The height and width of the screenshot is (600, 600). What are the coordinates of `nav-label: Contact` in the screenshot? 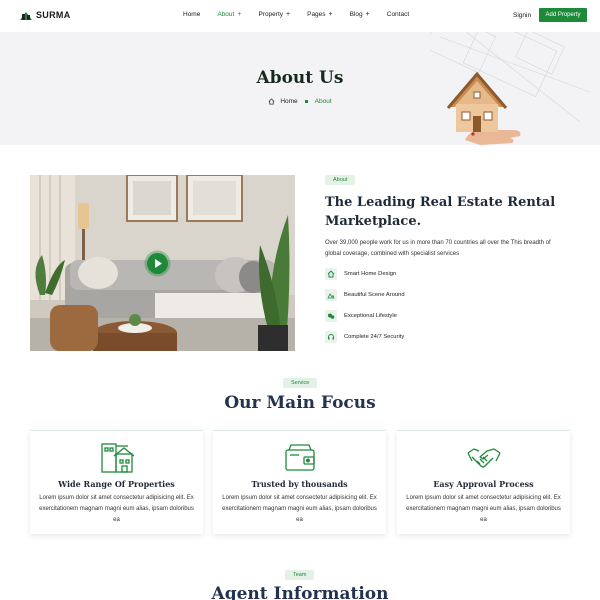 It's located at (398, 14).